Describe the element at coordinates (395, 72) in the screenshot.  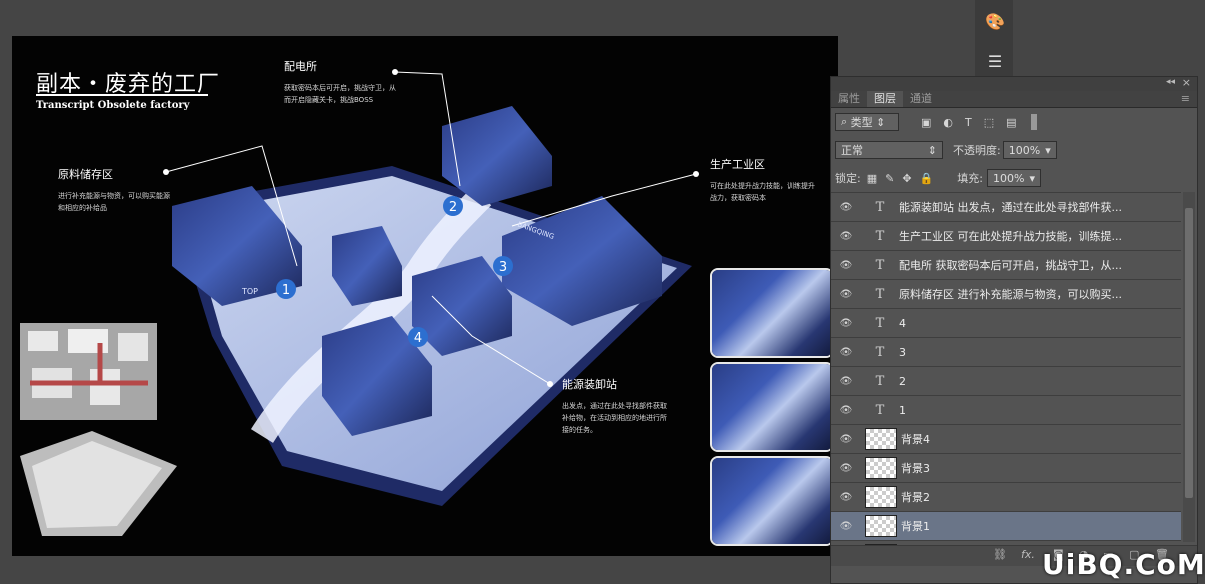
I see `callout-dot-power` at that location.